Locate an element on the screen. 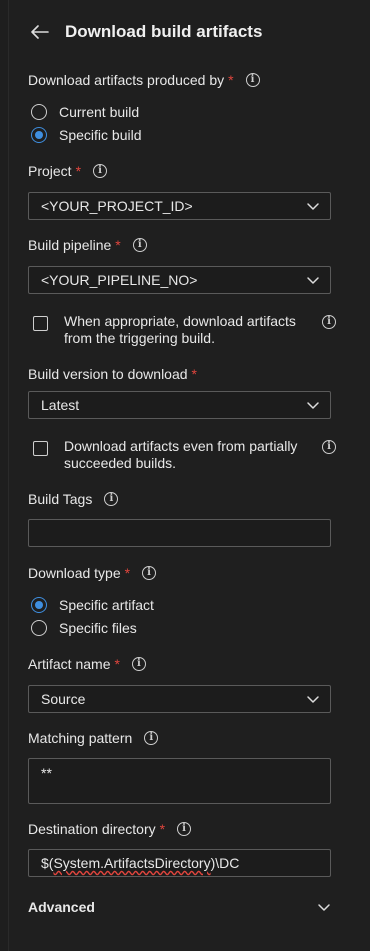 This screenshot has width=370, height=951. destination-prefix: $( is located at coordinates (47, 863).